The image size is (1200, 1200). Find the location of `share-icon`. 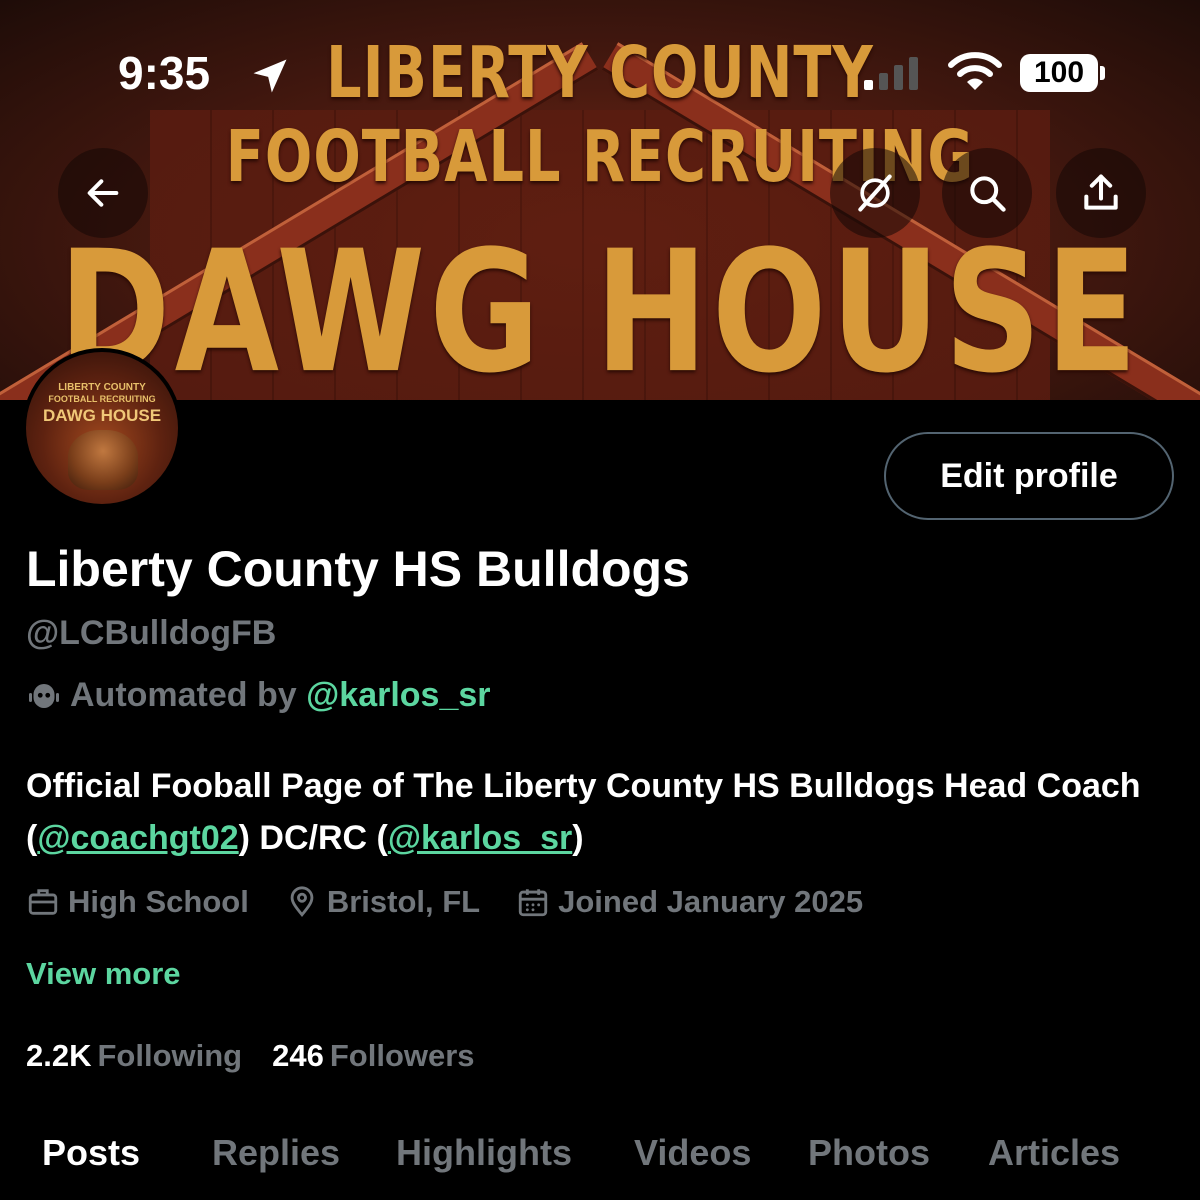

share-icon is located at coordinates (1101, 192).